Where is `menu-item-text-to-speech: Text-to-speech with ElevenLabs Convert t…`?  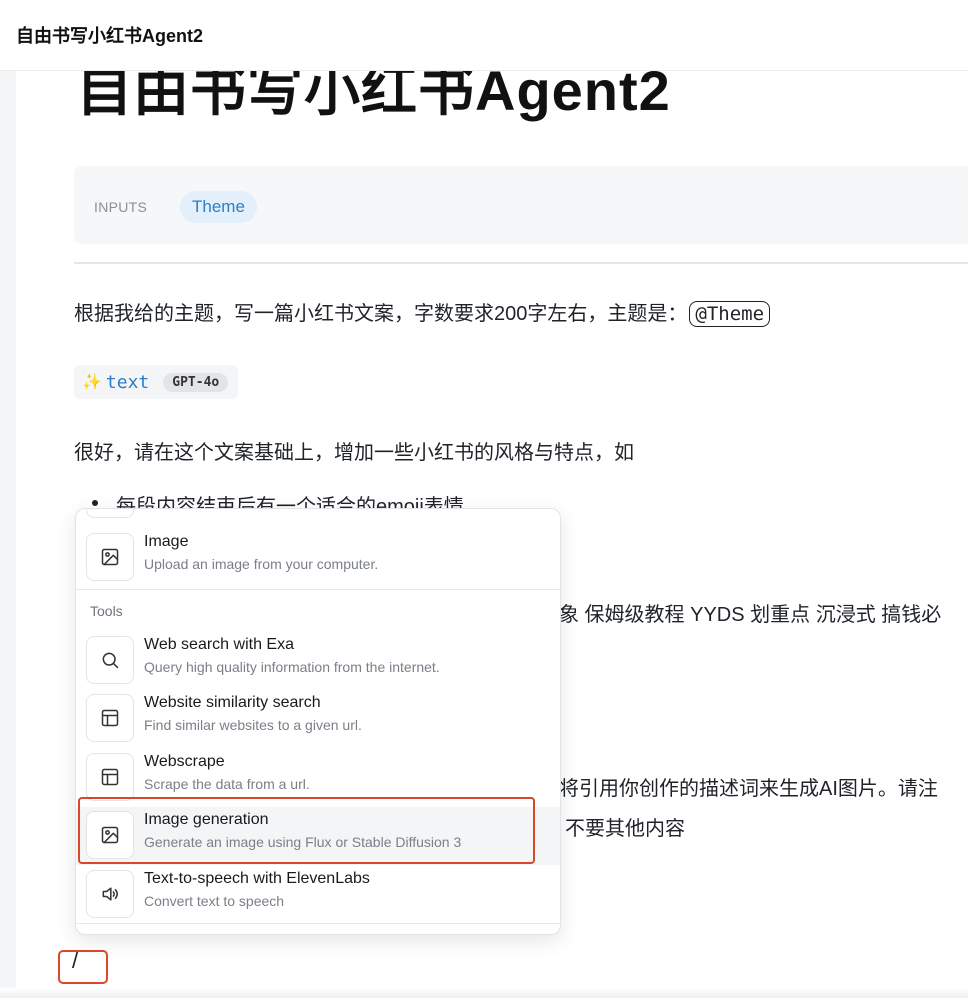
menu-item-text-to-speech: Text-to-speech with ElevenLabs Convert t… is located at coordinates (318, 895).